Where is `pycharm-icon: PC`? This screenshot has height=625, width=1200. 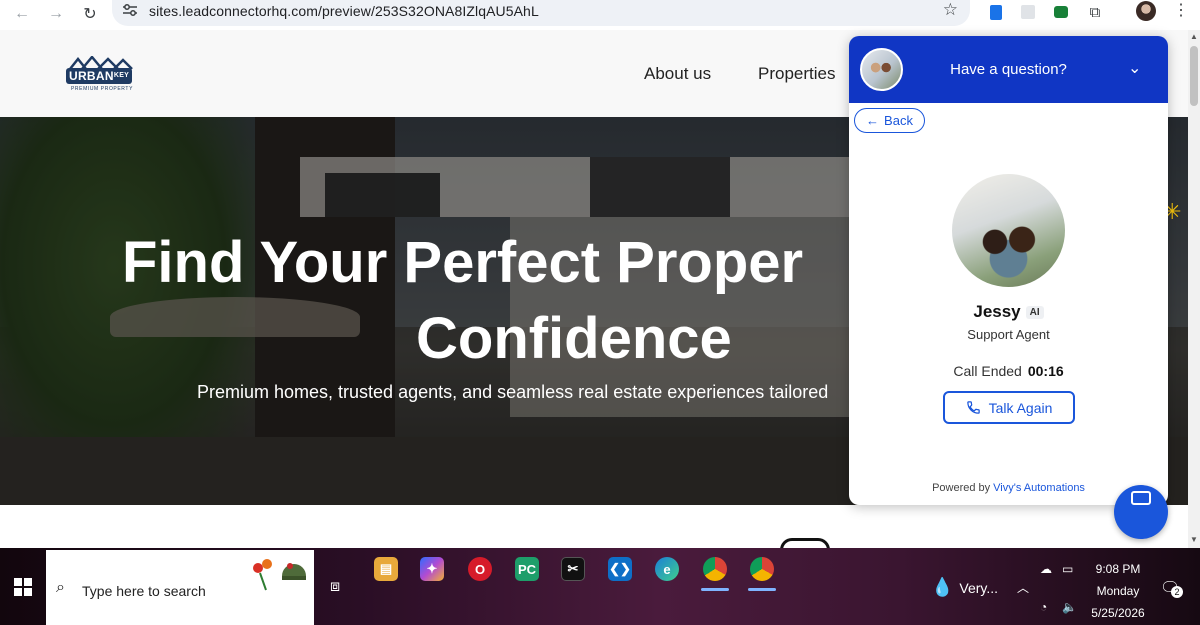
pycharm-icon: PC is located at coordinates (527, 569).